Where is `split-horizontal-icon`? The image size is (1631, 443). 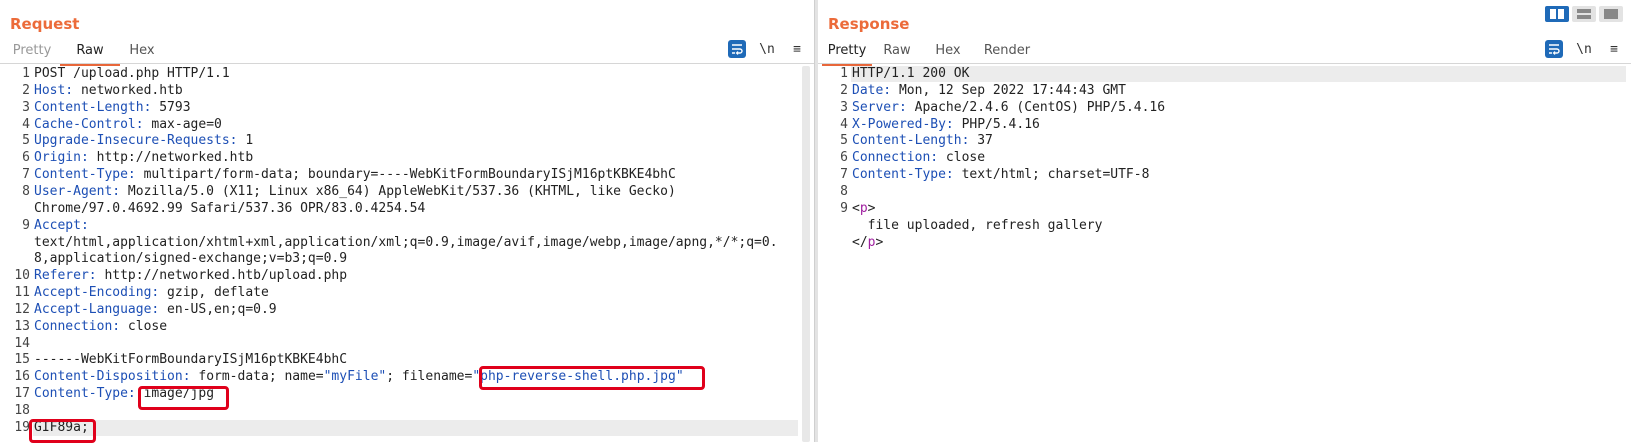
split-horizontal-icon is located at coordinates (1584, 14).